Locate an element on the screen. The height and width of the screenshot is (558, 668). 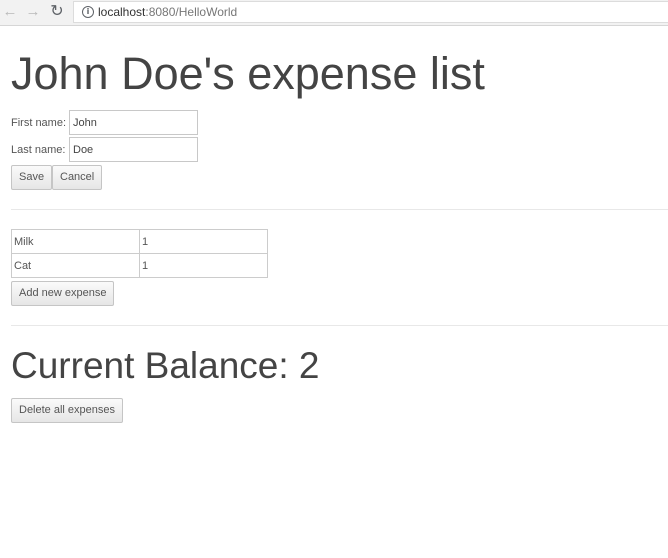
info-icon: i is located at coordinates (88, 12).